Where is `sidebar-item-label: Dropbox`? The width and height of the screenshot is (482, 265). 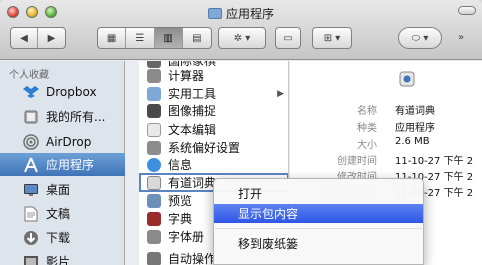 sidebar-item-label: Dropbox is located at coordinates (71, 91).